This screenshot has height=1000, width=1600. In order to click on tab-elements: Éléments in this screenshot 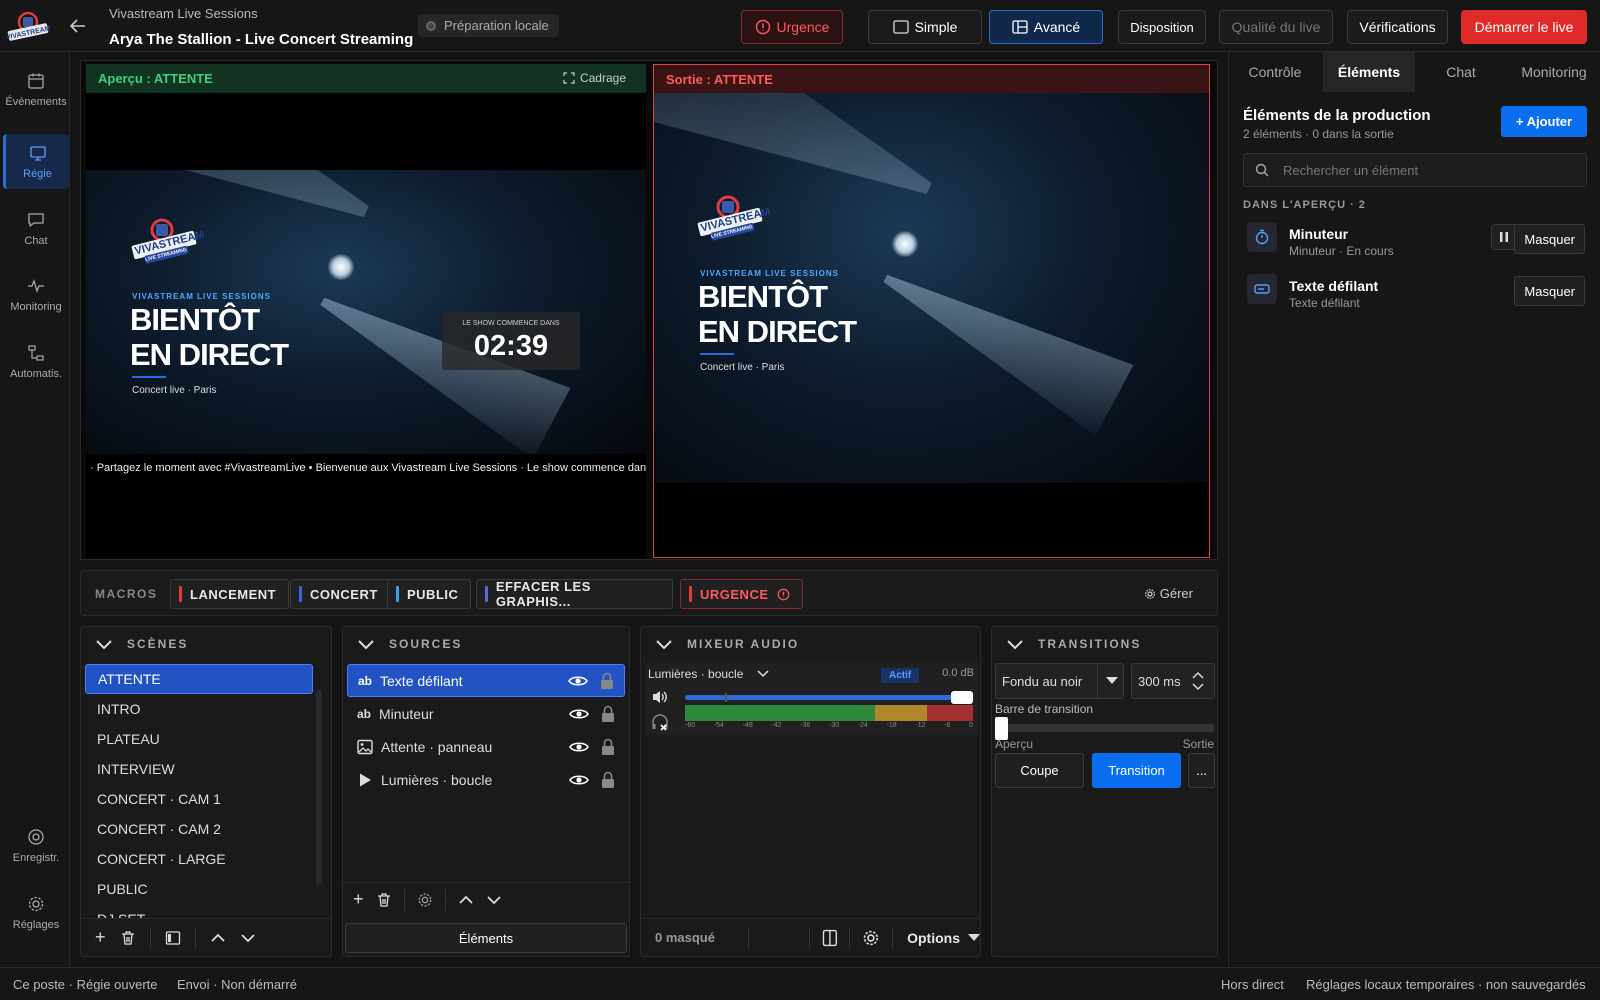, I will do `click(1369, 72)`.